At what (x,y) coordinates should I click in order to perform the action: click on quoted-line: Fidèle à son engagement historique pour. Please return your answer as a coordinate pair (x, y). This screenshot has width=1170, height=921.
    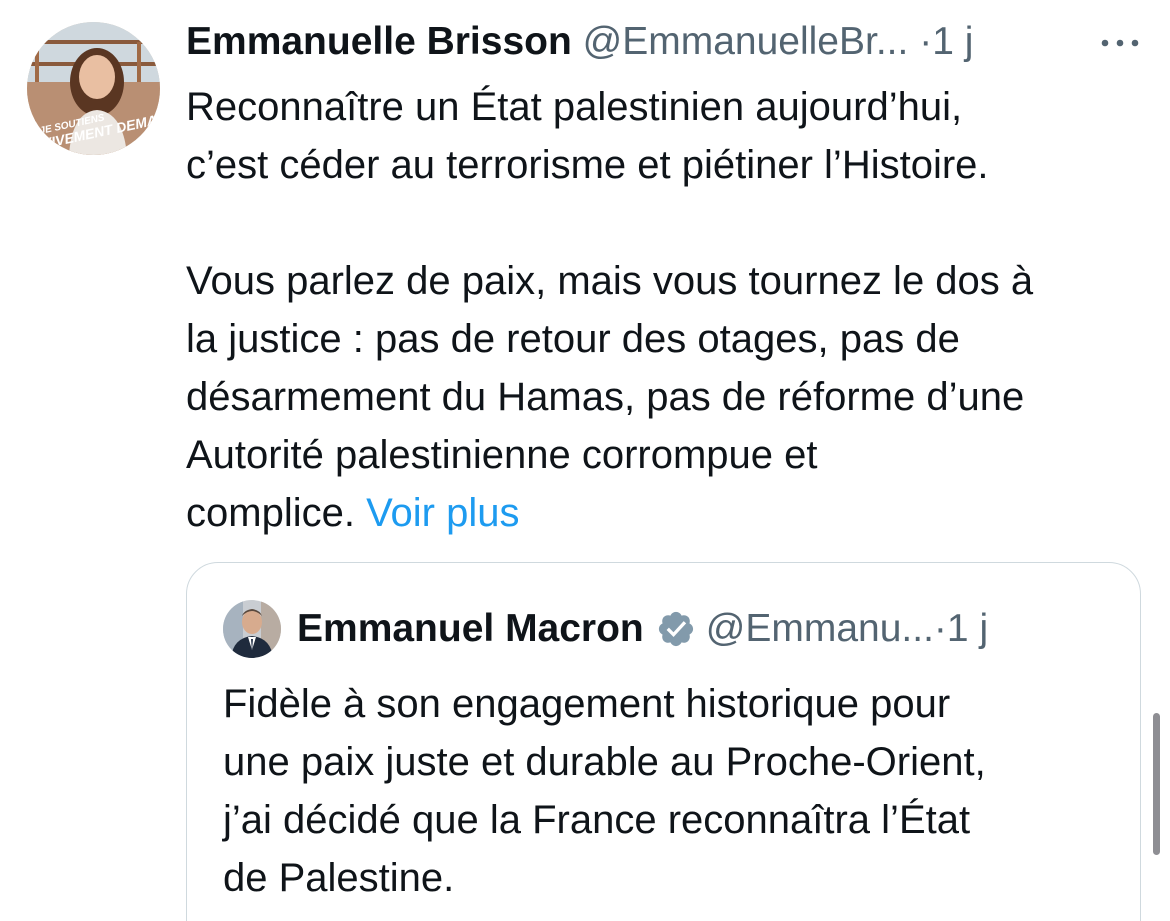
    Looking at the image, I should click on (587, 704).